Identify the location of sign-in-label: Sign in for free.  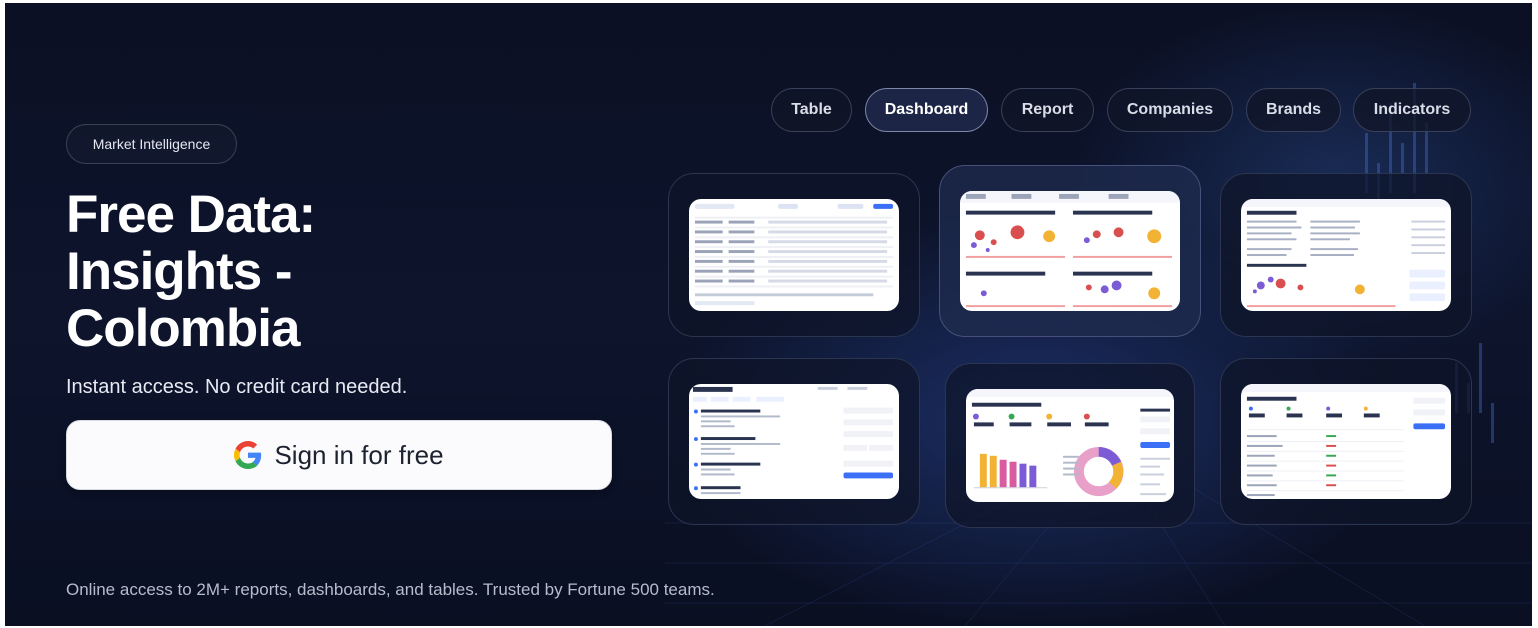
(359, 454).